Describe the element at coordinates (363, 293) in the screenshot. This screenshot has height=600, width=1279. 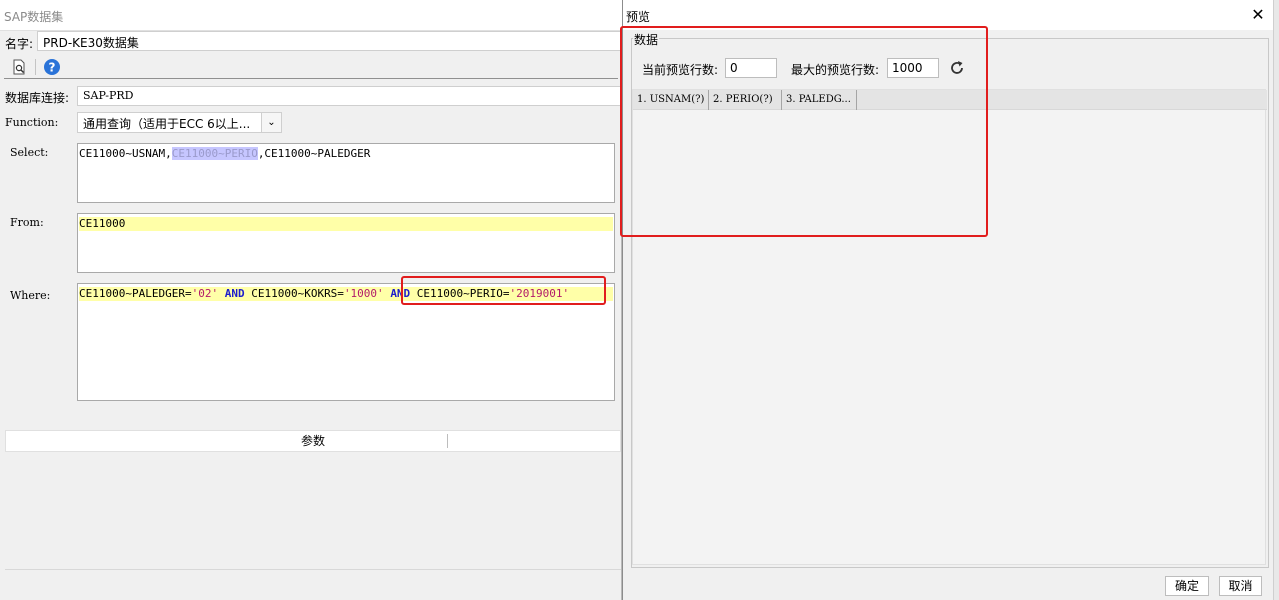
I see `where-string: '1000'` at that location.